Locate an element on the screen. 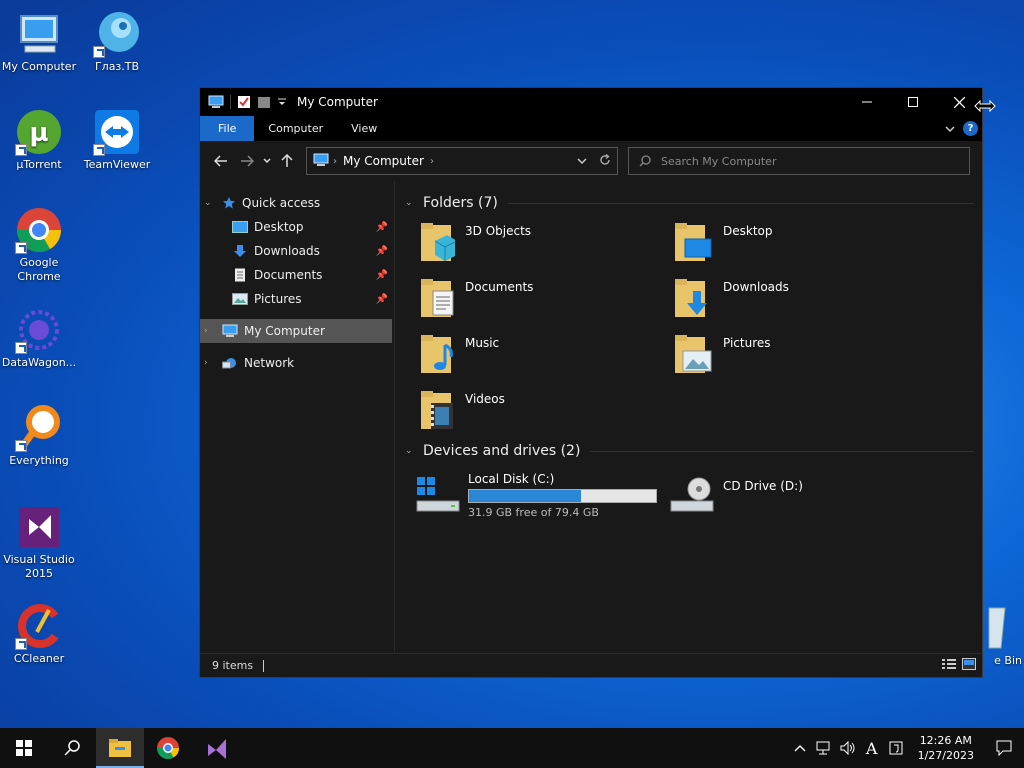 The width and height of the screenshot is (1024, 768). taskbar-file-explorer is located at coordinates (120, 748).